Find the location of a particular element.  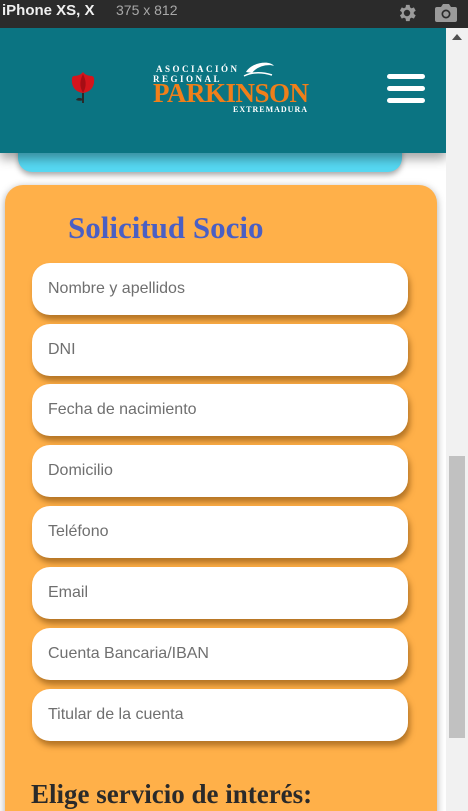

scroll-up-arrow-icon is located at coordinates (457, 37).